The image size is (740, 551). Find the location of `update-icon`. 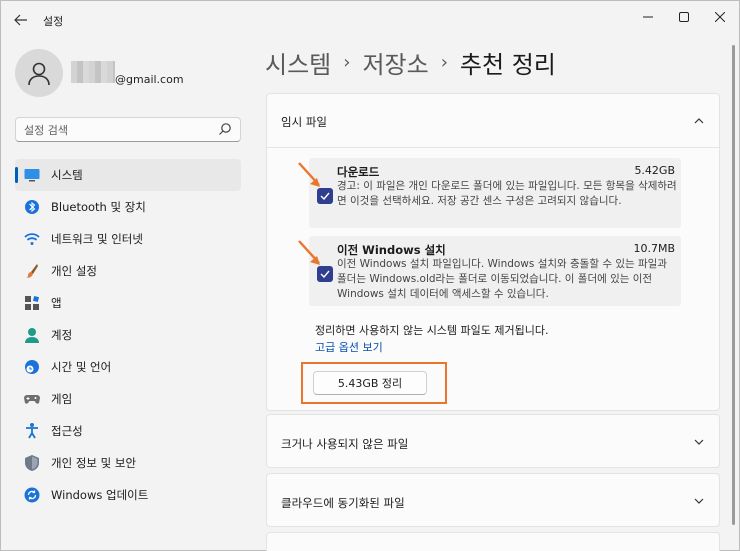

update-icon is located at coordinates (32, 495).